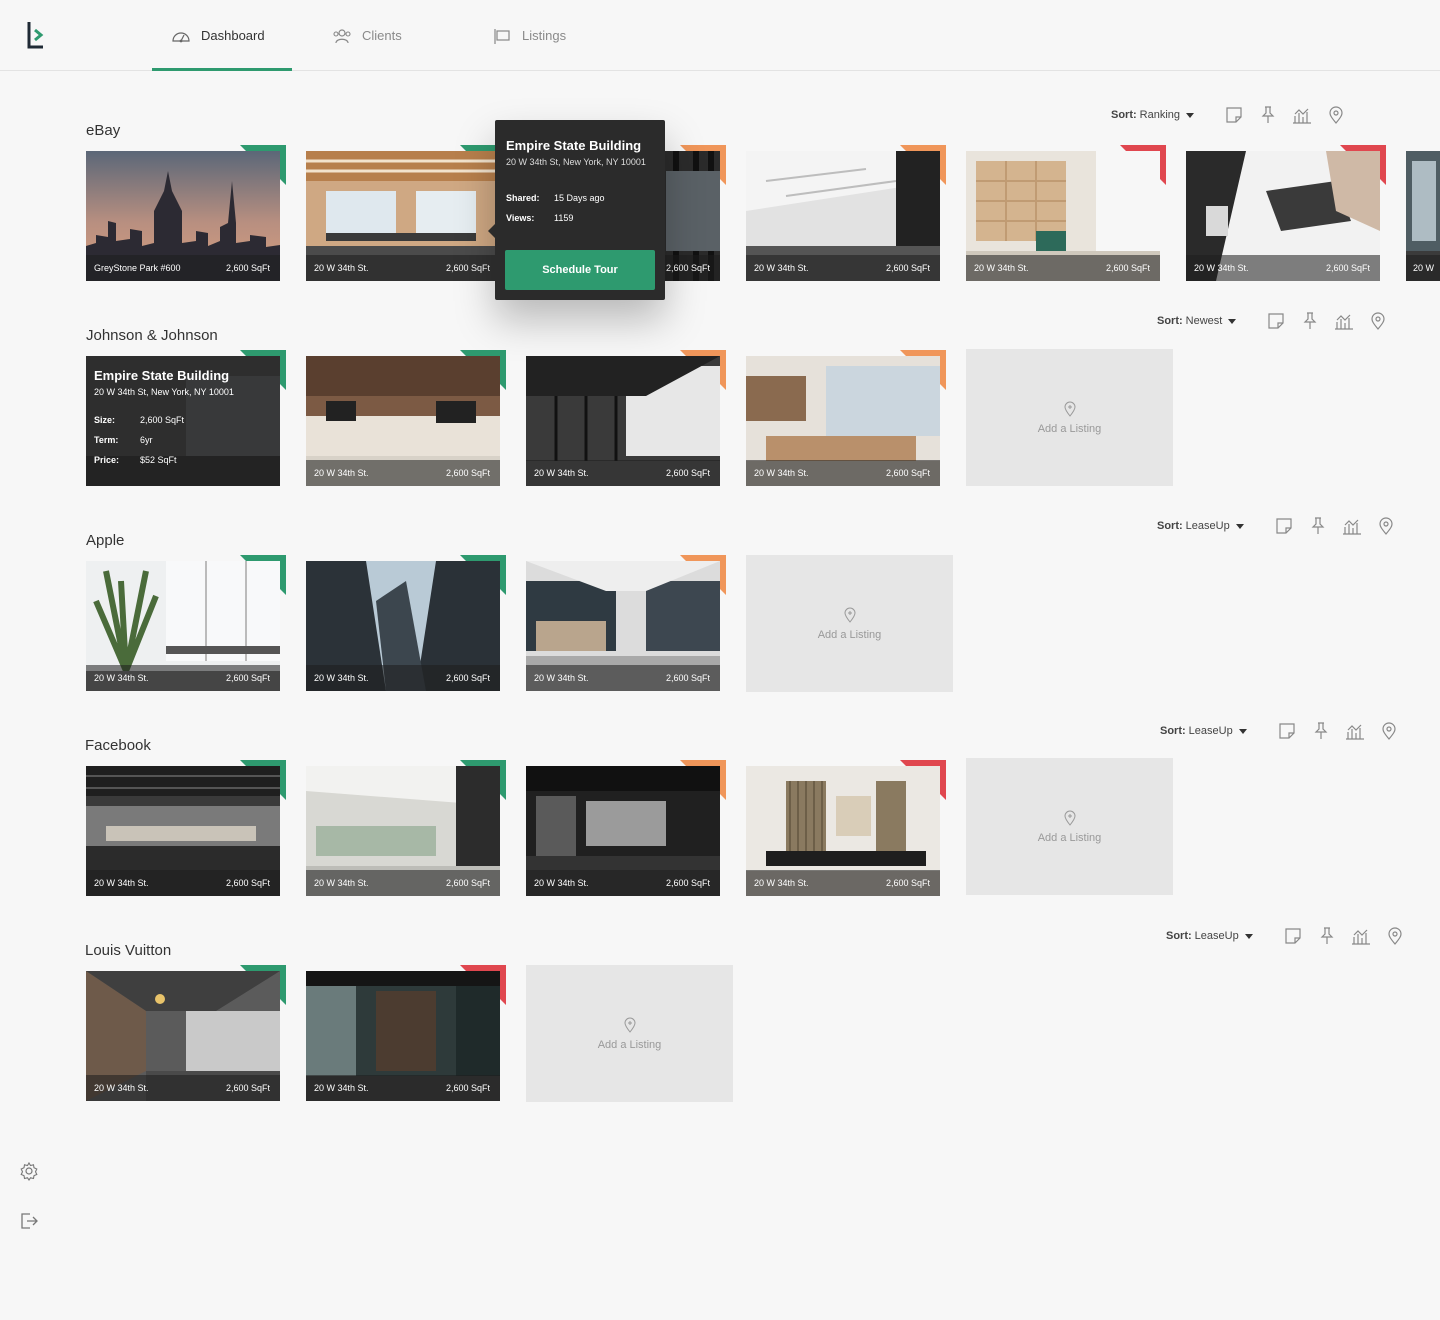 This screenshot has width=1440, height=1320. What do you see at coordinates (1197, 321) in the screenshot?
I see `sort-dropdown: Sort: Newest` at bounding box center [1197, 321].